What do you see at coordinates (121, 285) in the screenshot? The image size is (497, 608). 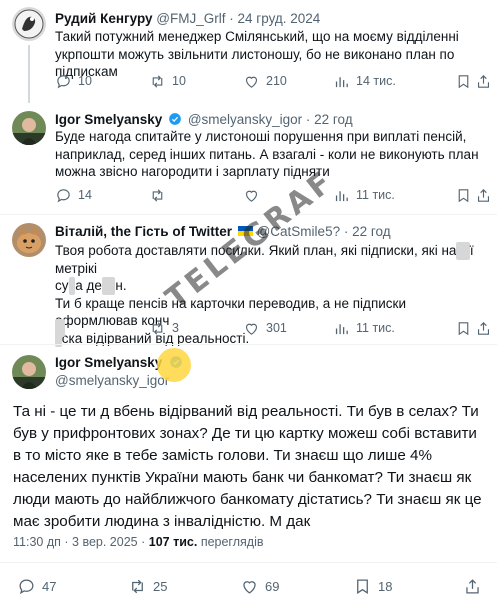 I see `text-line: н.` at bounding box center [121, 285].